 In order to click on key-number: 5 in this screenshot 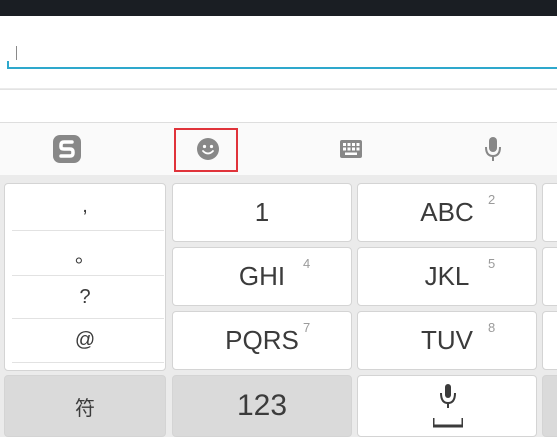, I will do `click(492, 263)`.